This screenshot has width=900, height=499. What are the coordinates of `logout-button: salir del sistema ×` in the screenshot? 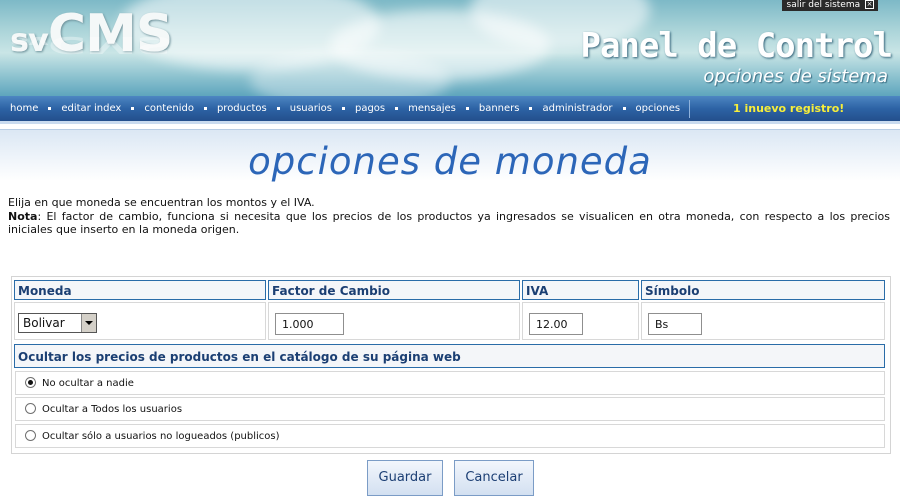 It's located at (829, 5).